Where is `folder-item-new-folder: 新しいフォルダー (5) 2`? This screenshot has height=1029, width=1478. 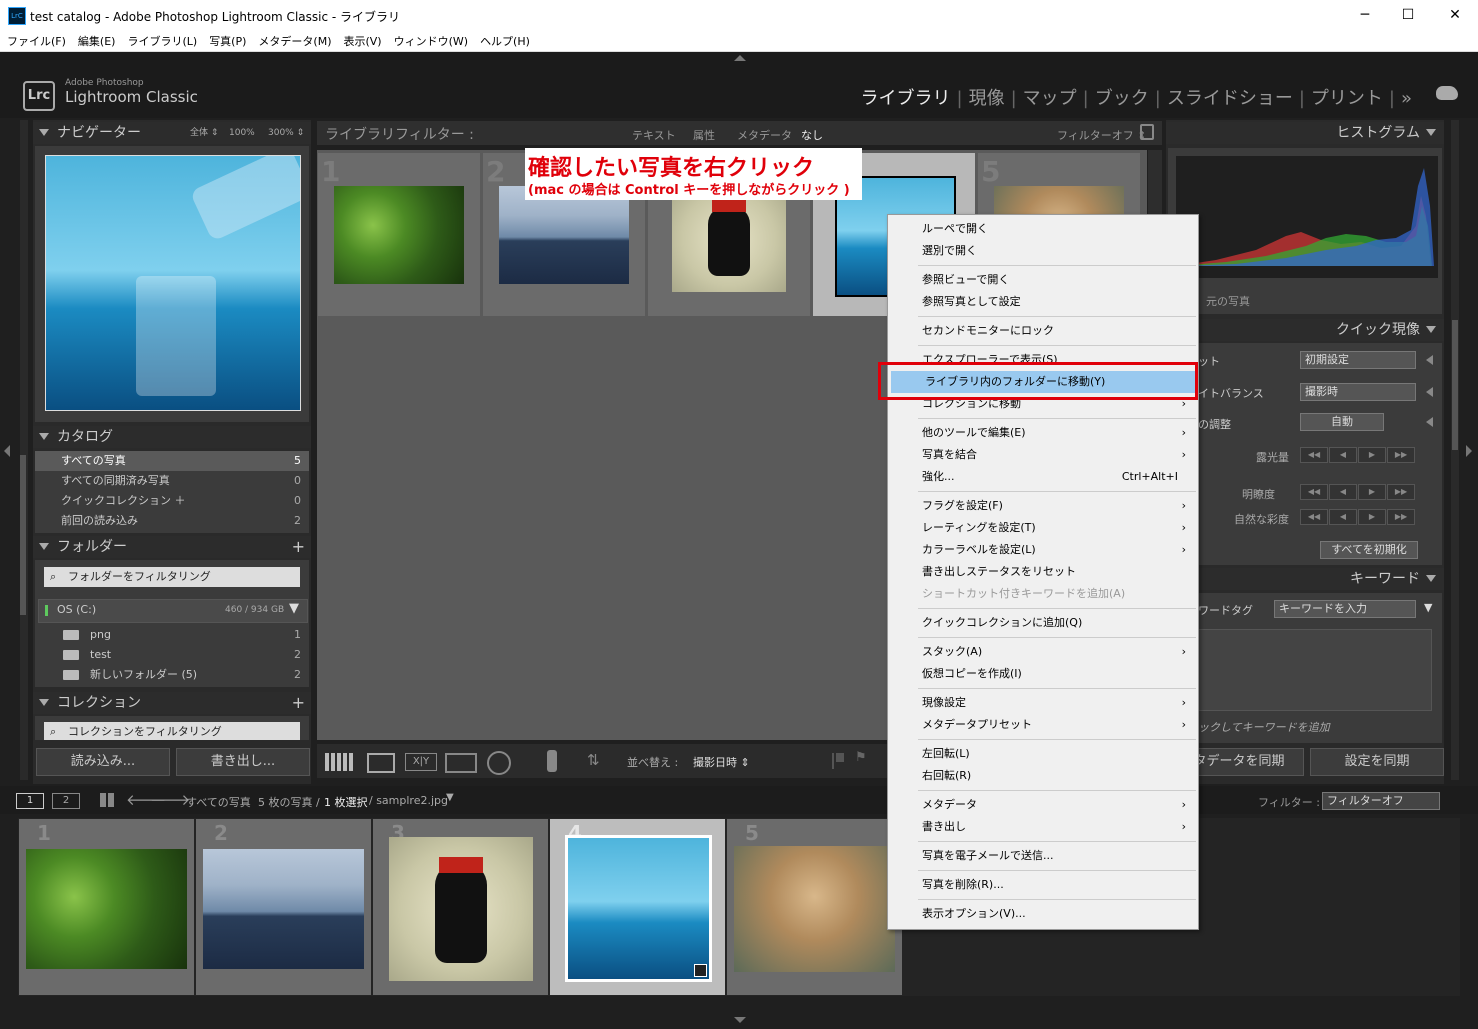 folder-item-new-folder: 新しいフォルダー (5) 2 is located at coordinates (172, 675).